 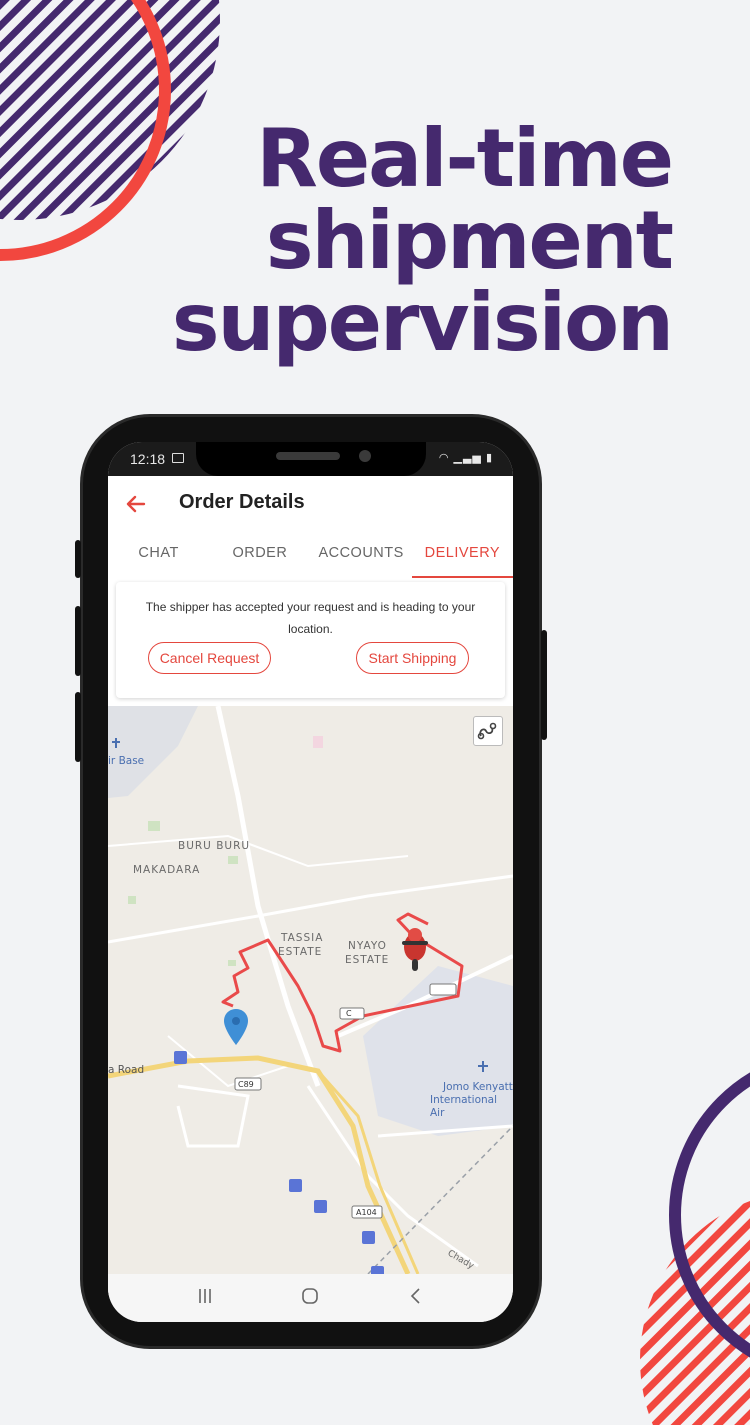 What do you see at coordinates (136, 504) in the screenshot?
I see `arrow-left-icon` at bounding box center [136, 504].